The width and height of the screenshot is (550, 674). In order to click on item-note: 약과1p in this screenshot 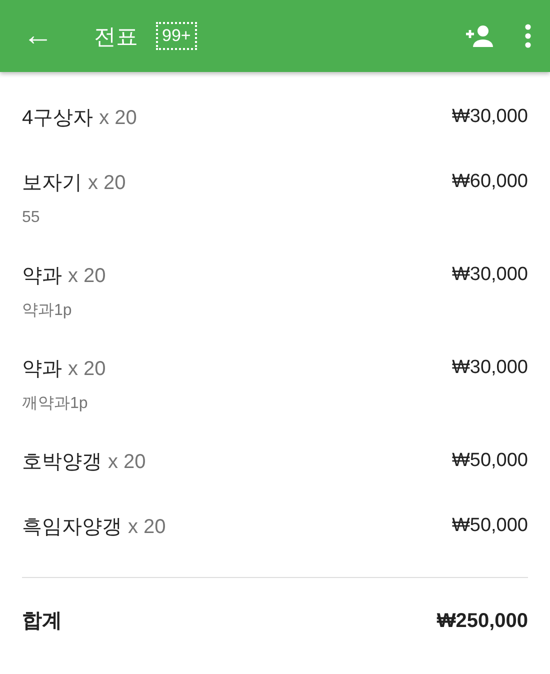, I will do `click(47, 311)`.